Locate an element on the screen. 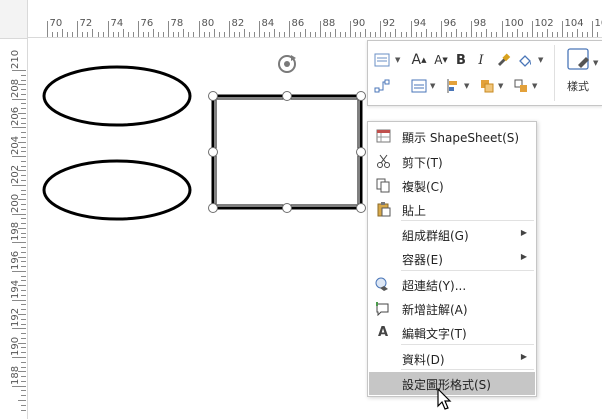 Image resolution: width=602 pixels, height=419 pixels. shrink-font-button: A ▼ is located at coordinates (441, 60).